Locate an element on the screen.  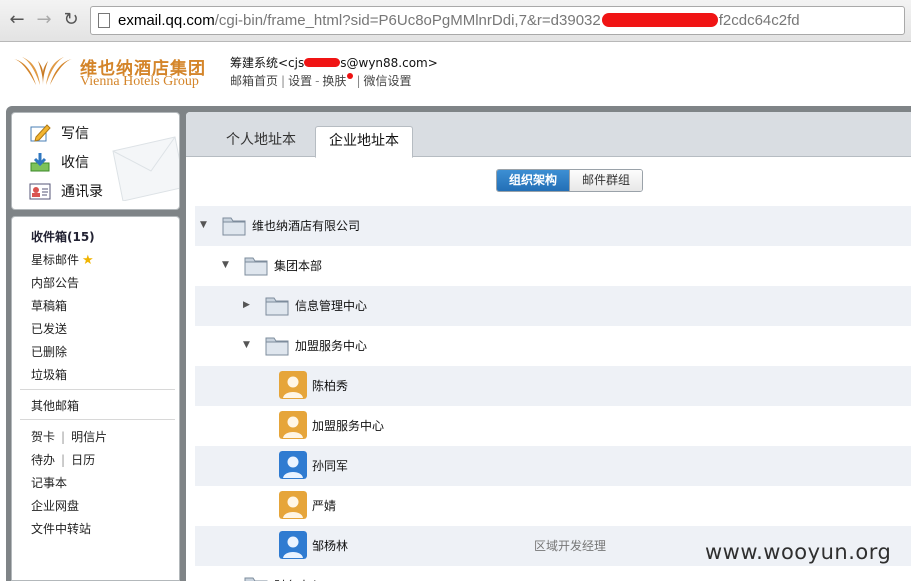
star-icon: ★ is located at coordinates (88, 260).